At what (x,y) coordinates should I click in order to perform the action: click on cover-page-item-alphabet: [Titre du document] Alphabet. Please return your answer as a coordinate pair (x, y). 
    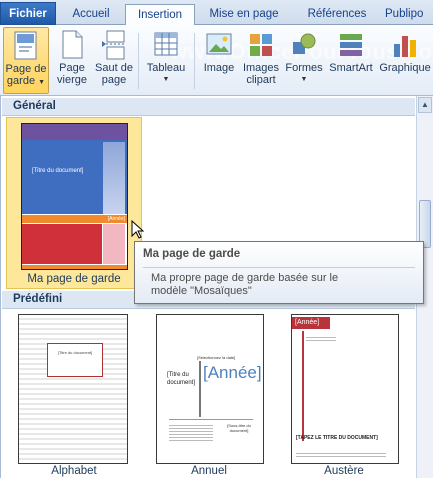
    Looking at the image, I should click on (74, 395).